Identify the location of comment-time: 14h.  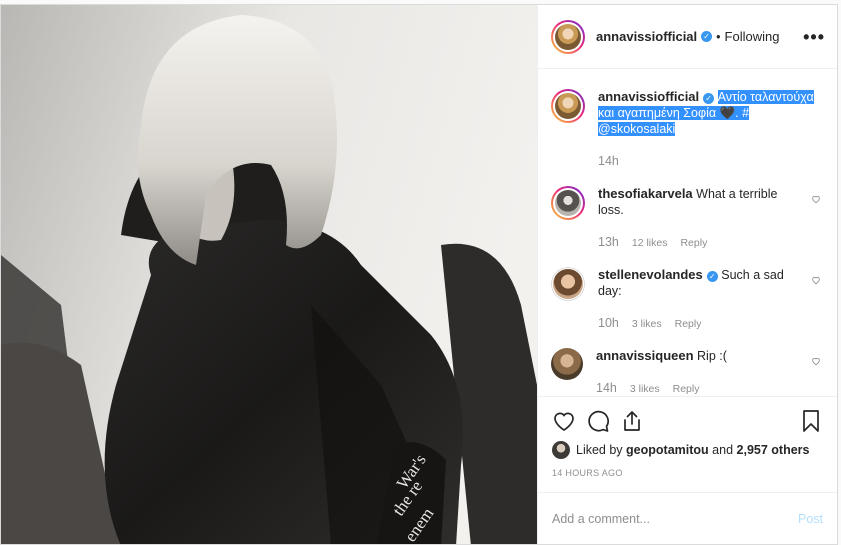
(606, 388).